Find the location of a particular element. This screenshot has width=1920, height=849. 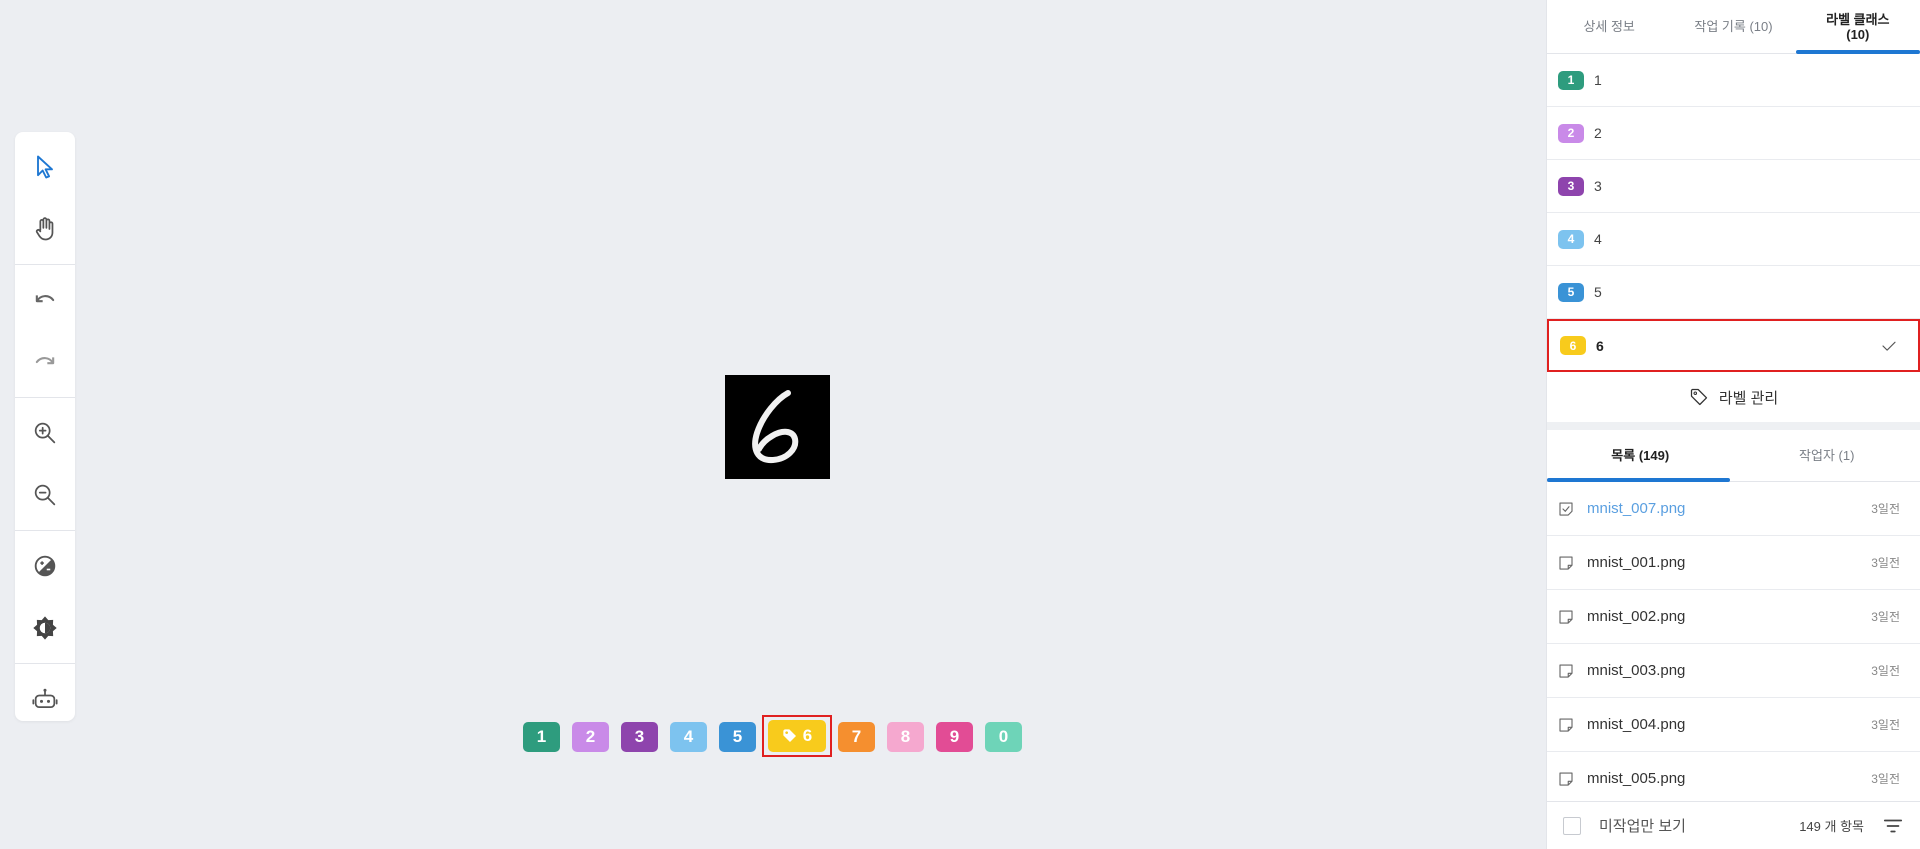

select-cursor-icon is located at coordinates (45, 167).